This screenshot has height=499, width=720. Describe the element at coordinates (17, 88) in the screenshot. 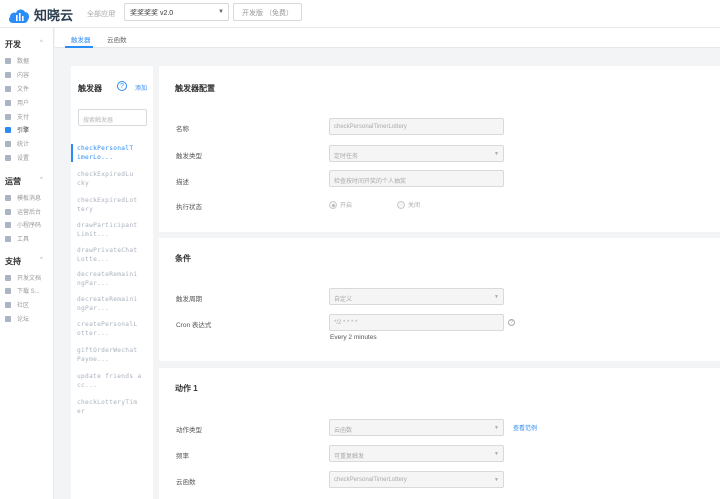

I see `sidebar-item-files: 文件` at that location.